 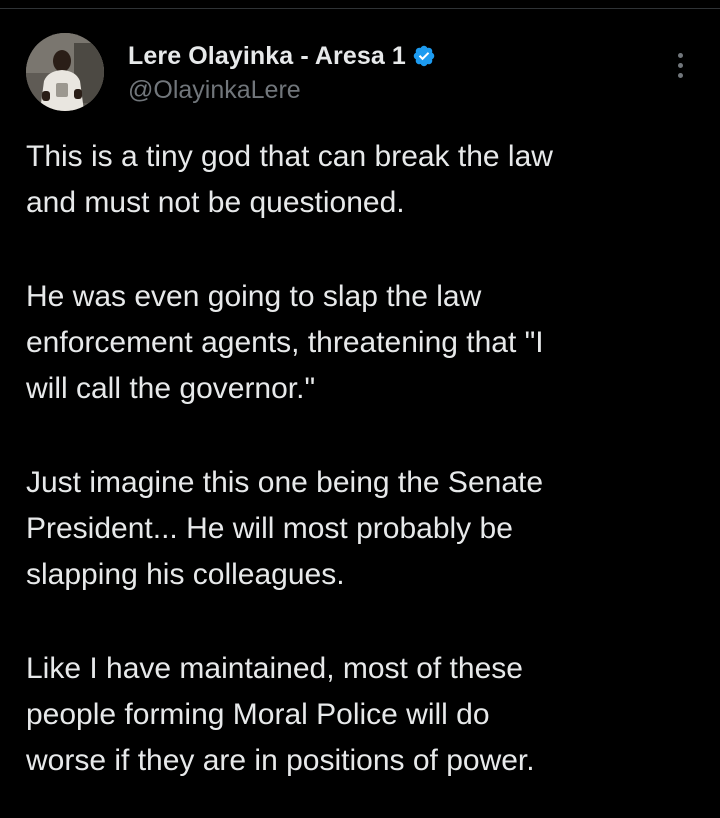 What do you see at coordinates (424, 56) in the screenshot?
I see `verified-badge-icon` at bounding box center [424, 56].